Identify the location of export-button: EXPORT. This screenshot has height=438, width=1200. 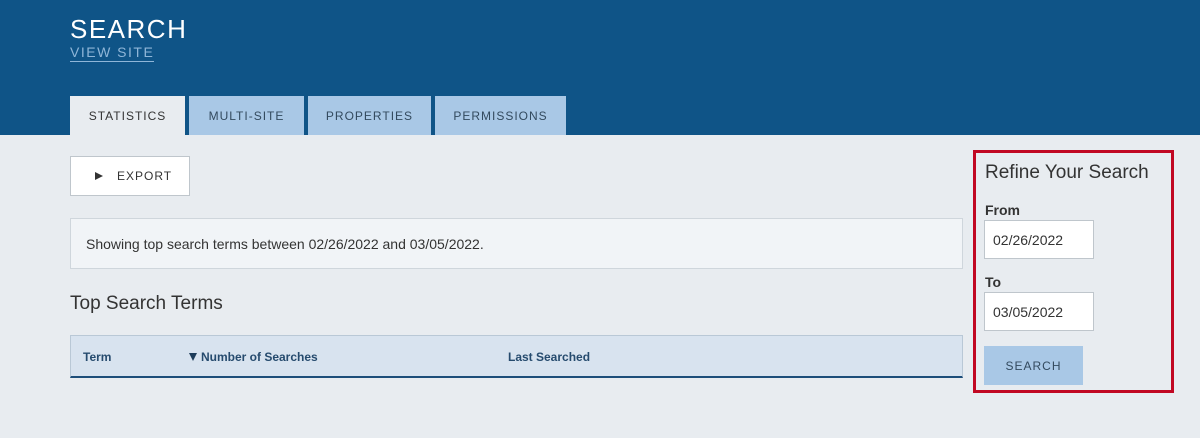
(130, 176).